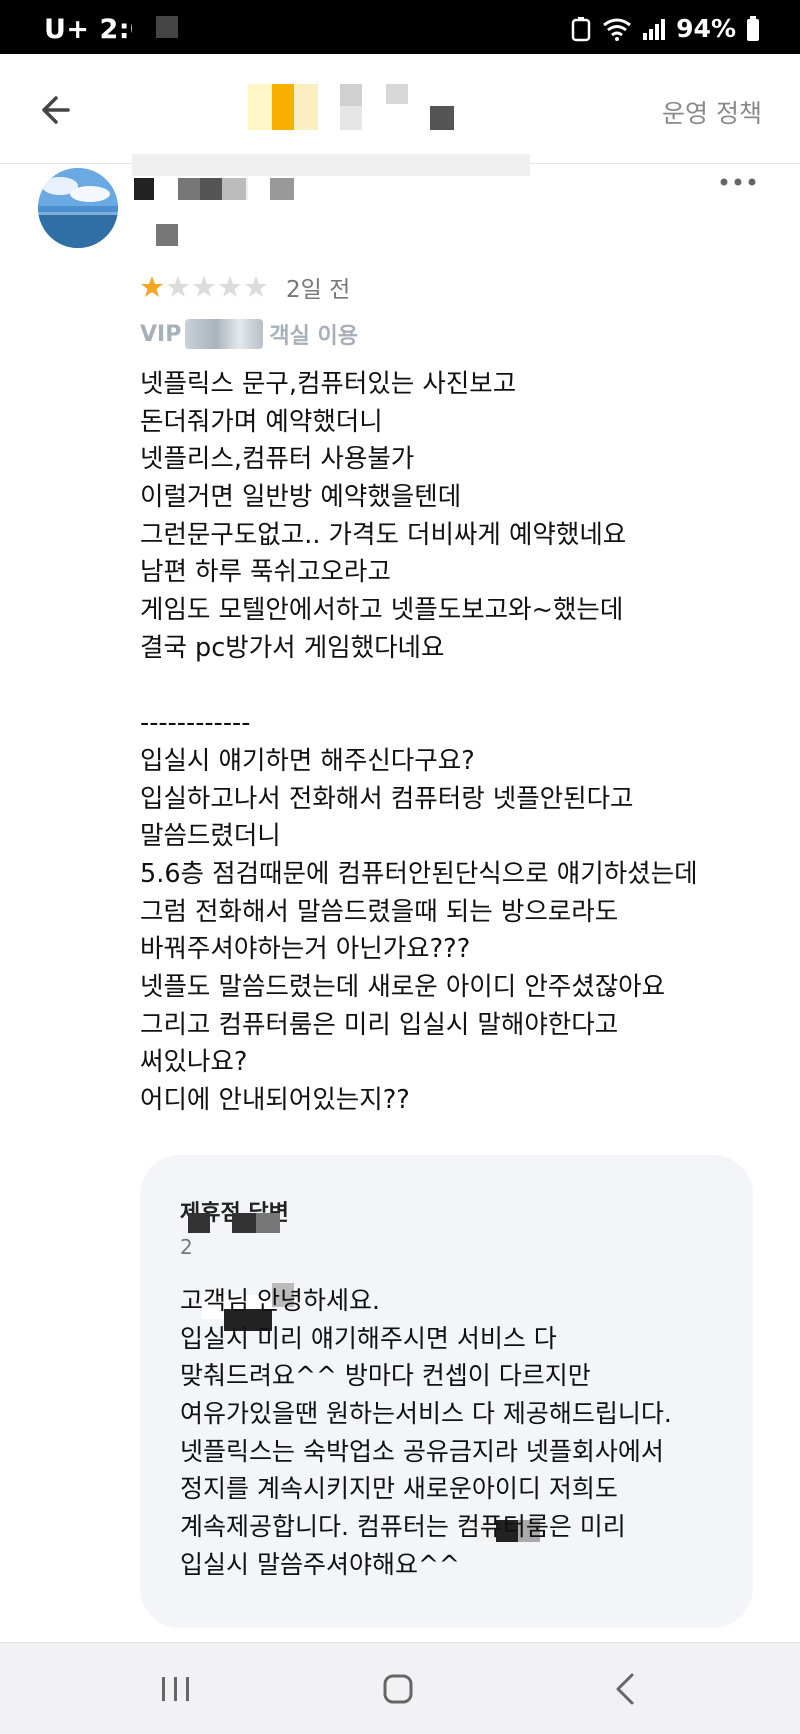 Image resolution: width=800 pixels, height=1734 pixels. I want to click on reply-line: 고객님 안녕하세요., so click(280, 1300).